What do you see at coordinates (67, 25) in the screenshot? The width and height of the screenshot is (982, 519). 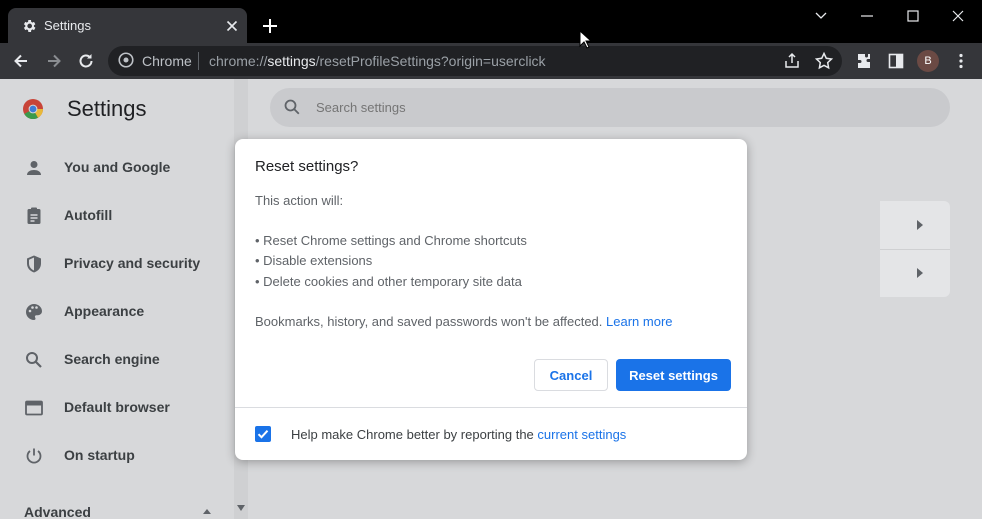 I see `tab-title: Settings` at bounding box center [67, 25].